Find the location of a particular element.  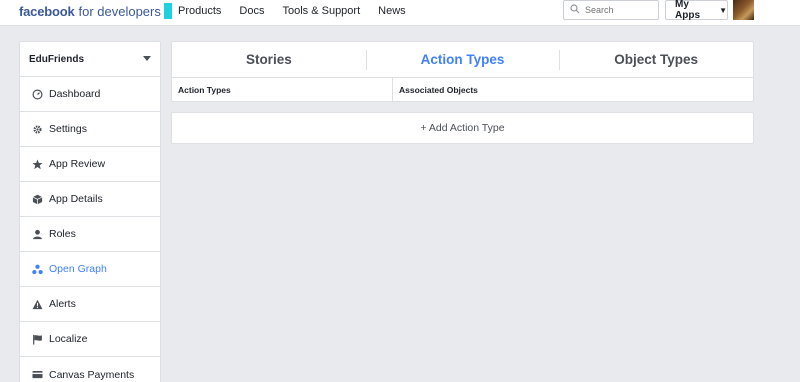

sidebar-item-canvas-payments: Canvas Payments is located at coordinates (90, 369).